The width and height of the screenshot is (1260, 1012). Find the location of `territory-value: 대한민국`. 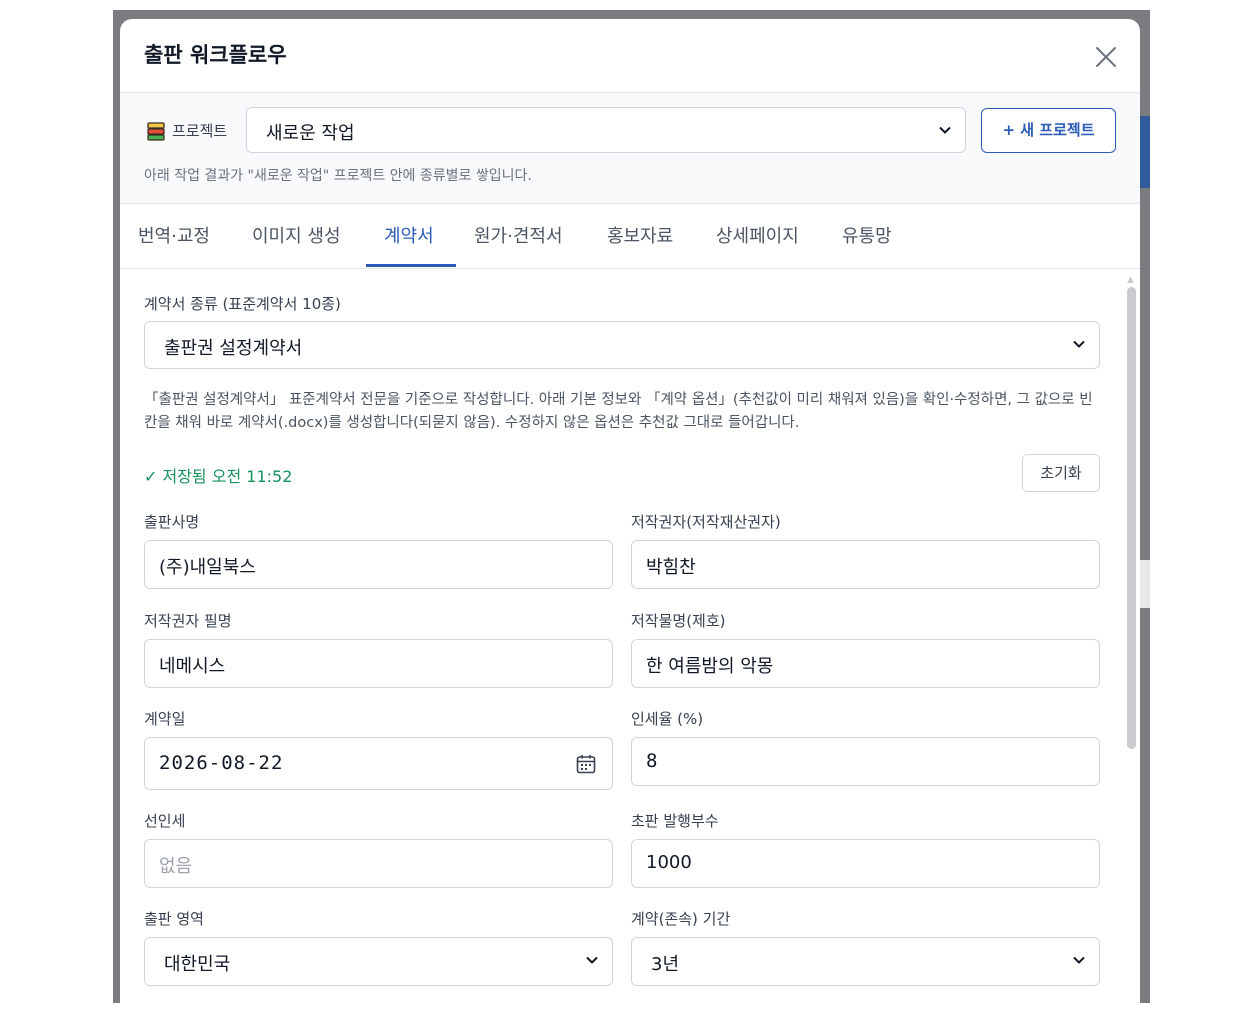

territory-value: 대한민국 is located at coordinates (197, 964).